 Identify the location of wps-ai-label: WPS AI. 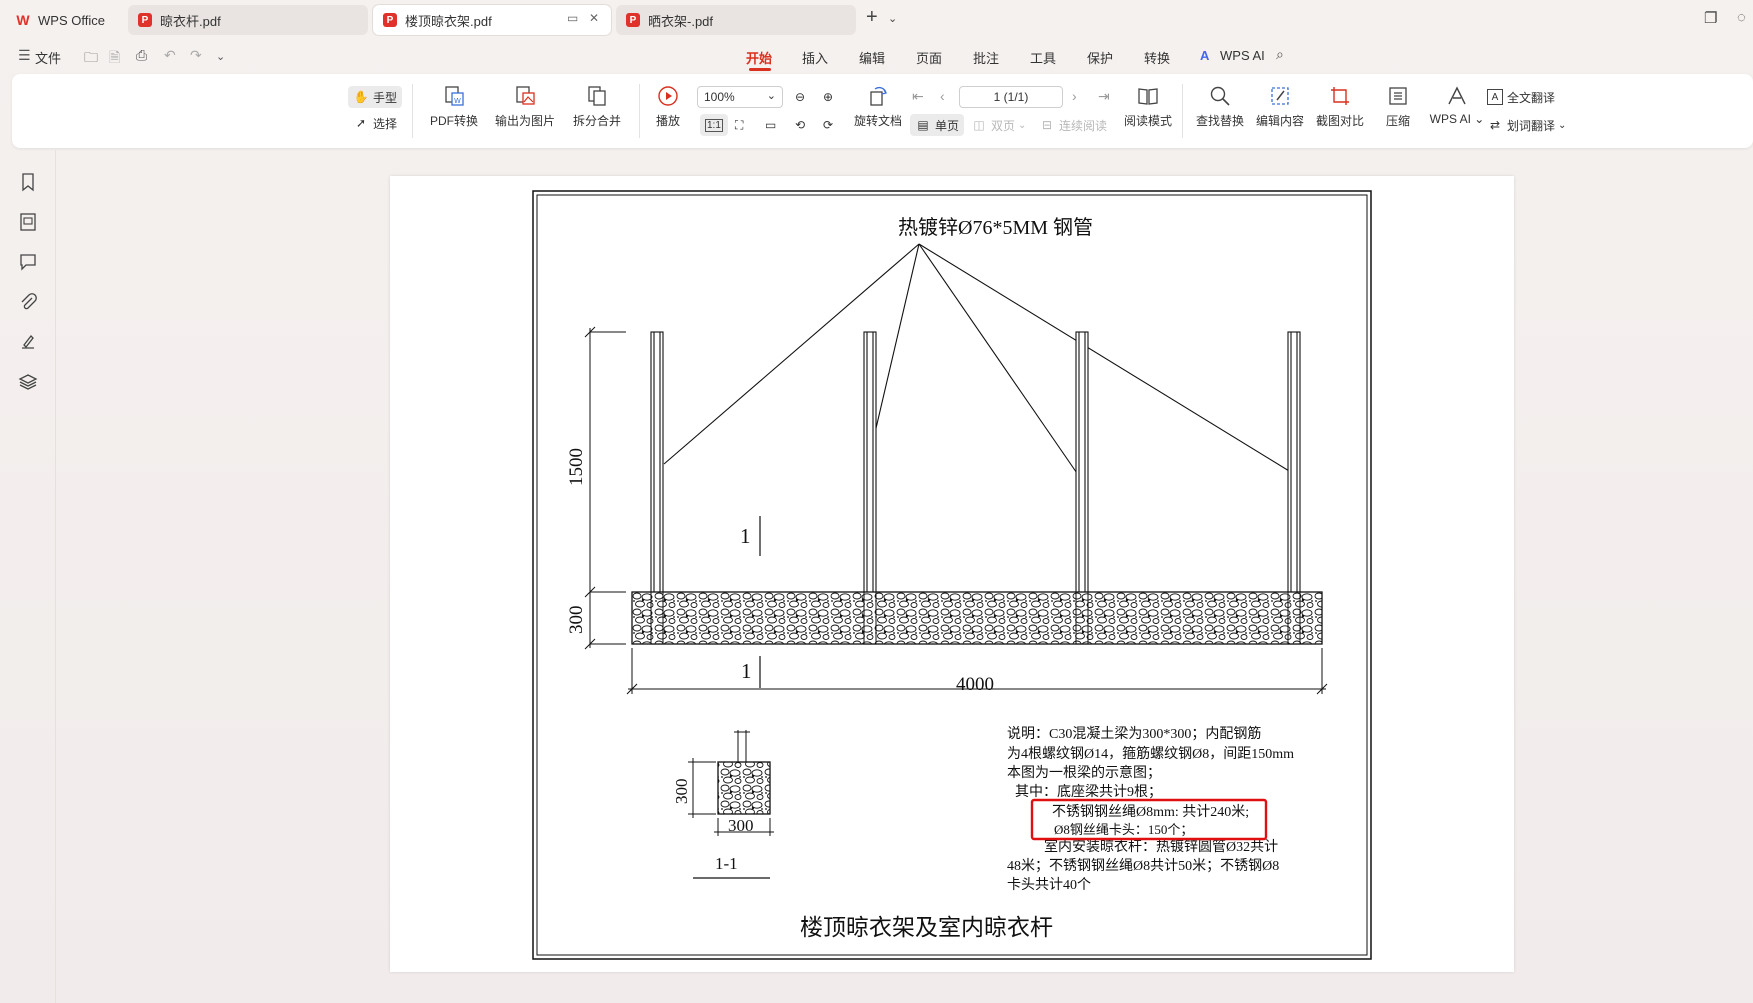
(1450, 119).